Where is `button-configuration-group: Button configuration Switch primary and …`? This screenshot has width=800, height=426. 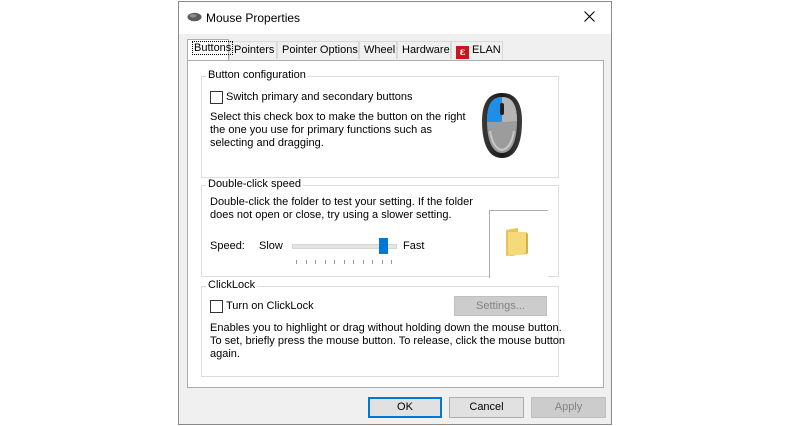
button-configuration-group: Button configuration Switch primary and … is located at coordinates (380, 123).